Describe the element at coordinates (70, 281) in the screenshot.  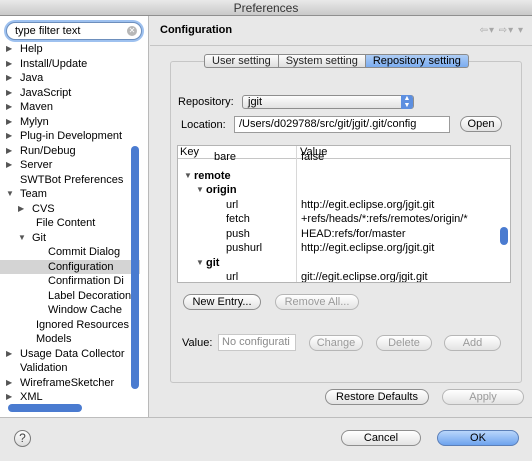
I see `tree-item: Confirmation Di` at that location.